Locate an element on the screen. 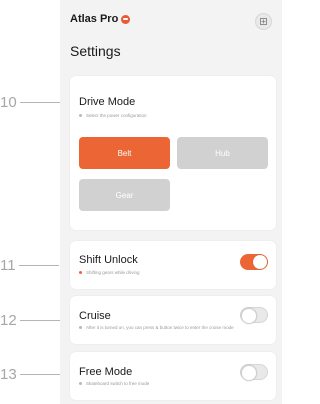 The image size is (320, 404). cruise-toggle is located at coordinates (254, 315).